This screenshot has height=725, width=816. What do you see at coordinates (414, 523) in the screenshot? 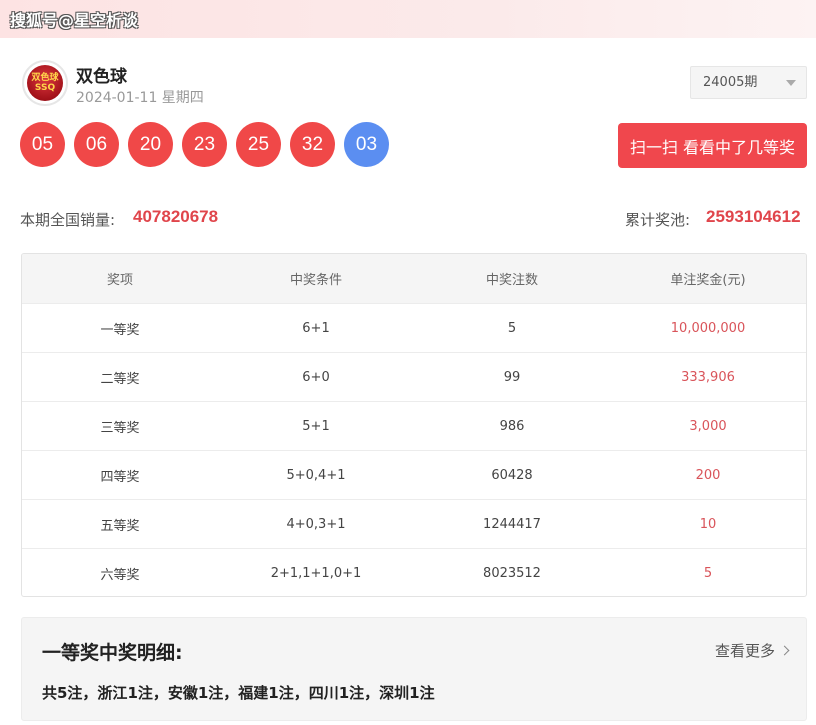
I see `table-row: 五等奖 4+0,3+1 1244417 10` at bounding box center [414, 523].